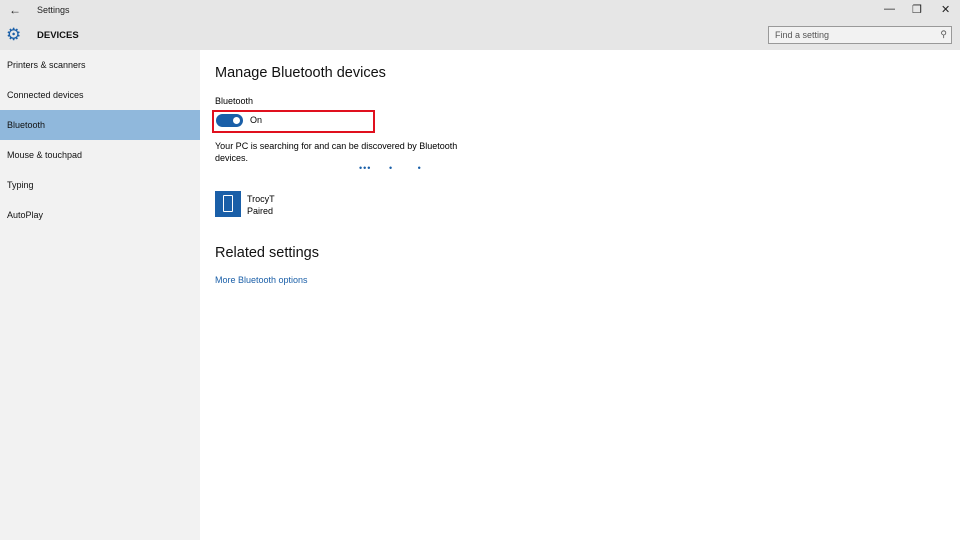 The height and width of the screenshot is (540, 960). Describe the element at coordinates (260, 211) in the screenshot. I see `device-status: Paired` at that location.